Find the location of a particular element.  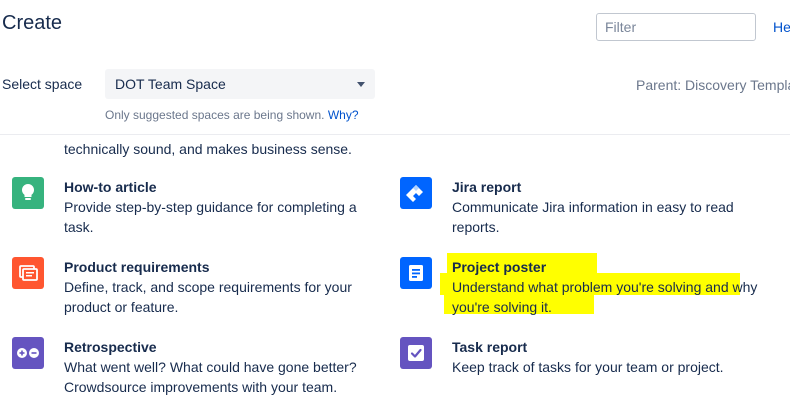

requirements-icon is located at coordinates (28, 273).